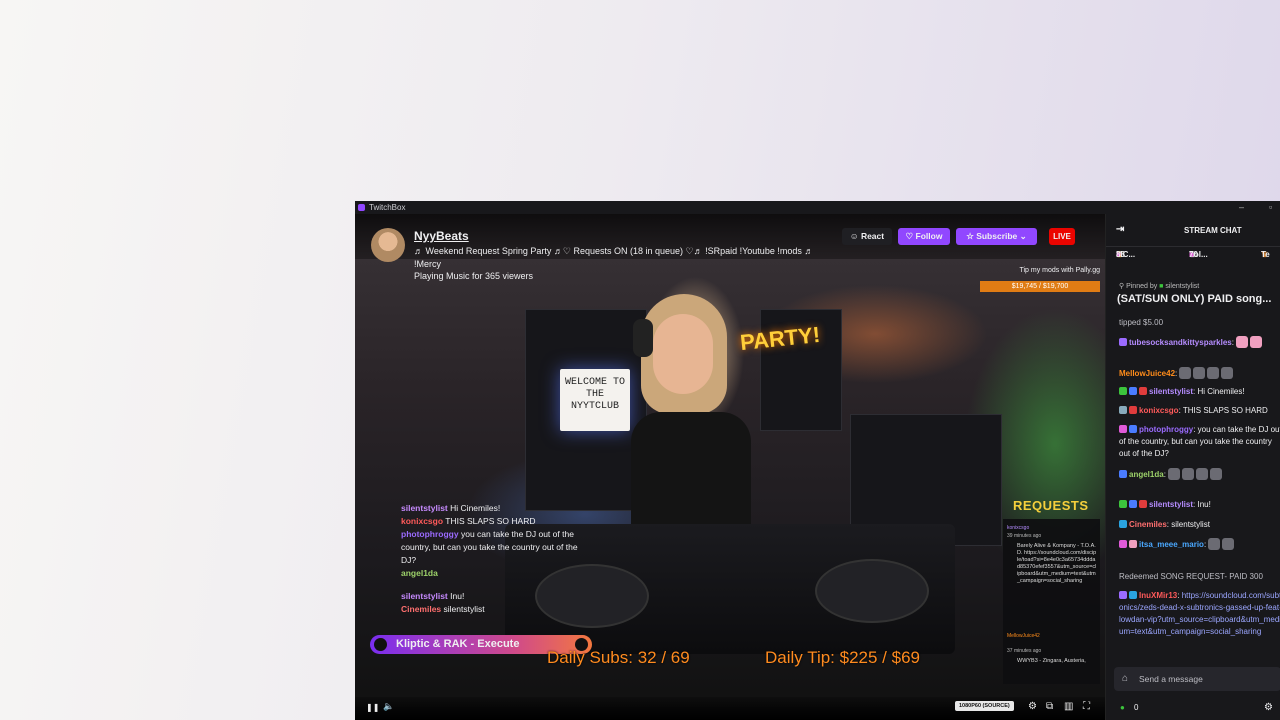 The width and height of the screenshot is (1280, 720). Describe the element at coordinates (433, 596) in the screenshot. I see `overlay-chat-line: silentstylist Inu!` at that location.